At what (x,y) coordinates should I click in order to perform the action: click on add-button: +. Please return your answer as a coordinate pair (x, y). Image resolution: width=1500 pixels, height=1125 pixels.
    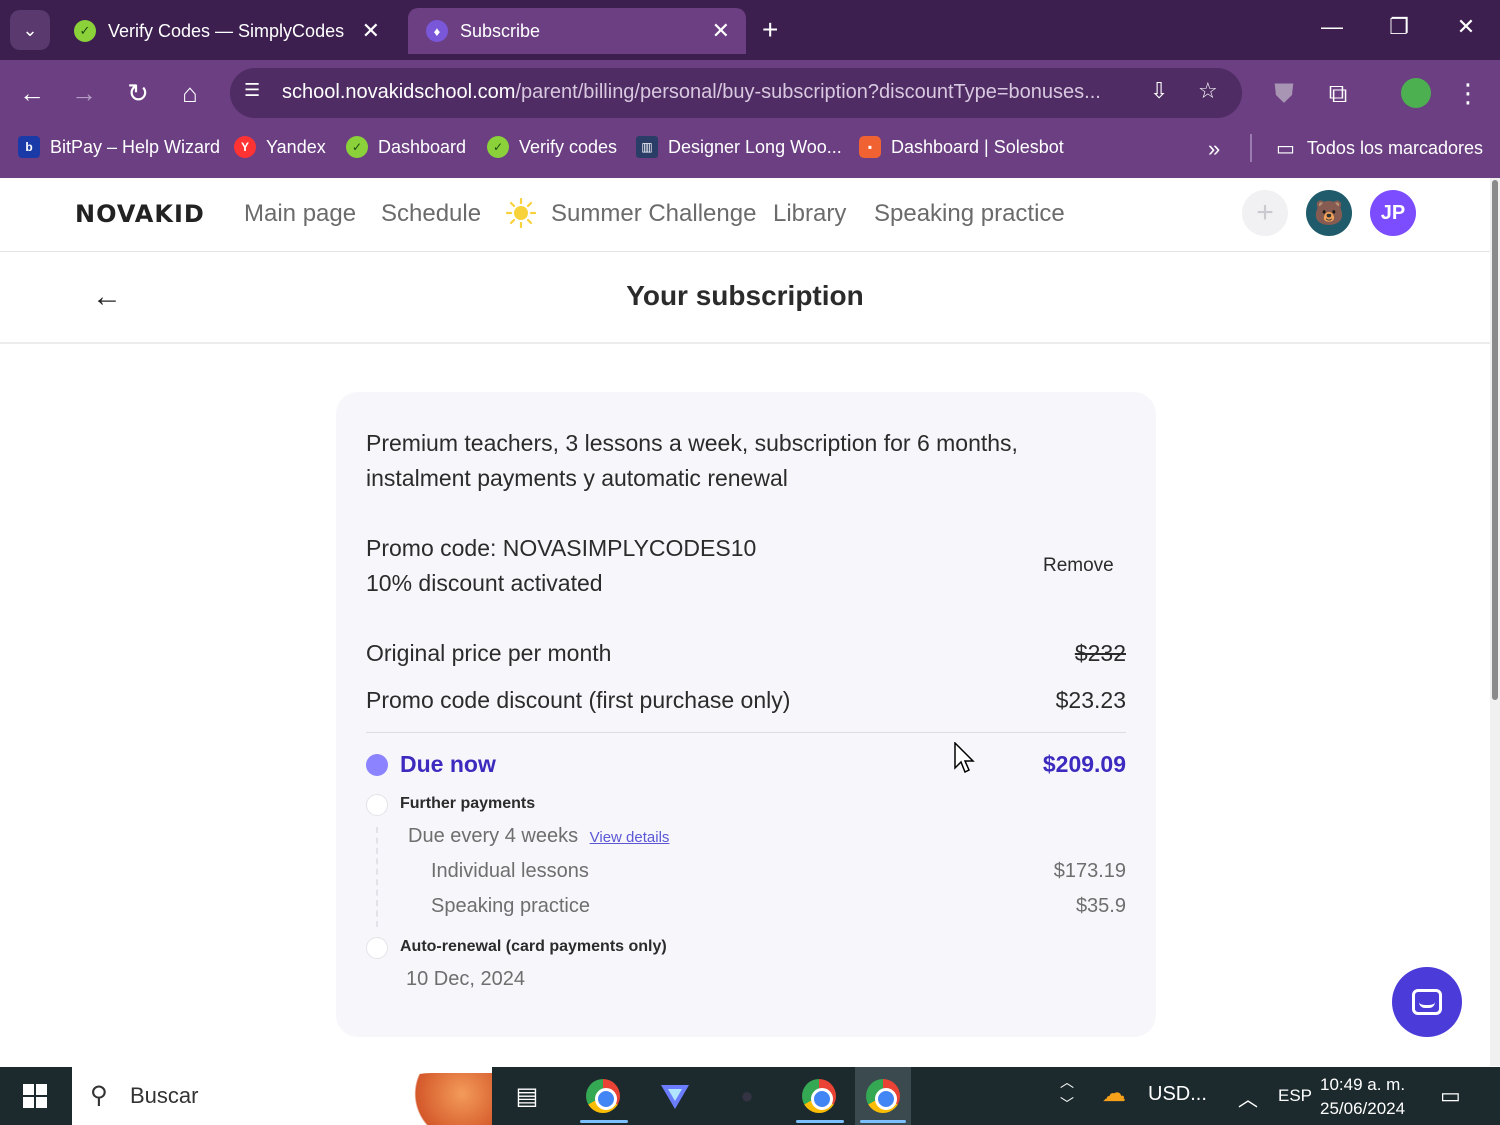
    Looking at the image, I should click on (1265, 213).